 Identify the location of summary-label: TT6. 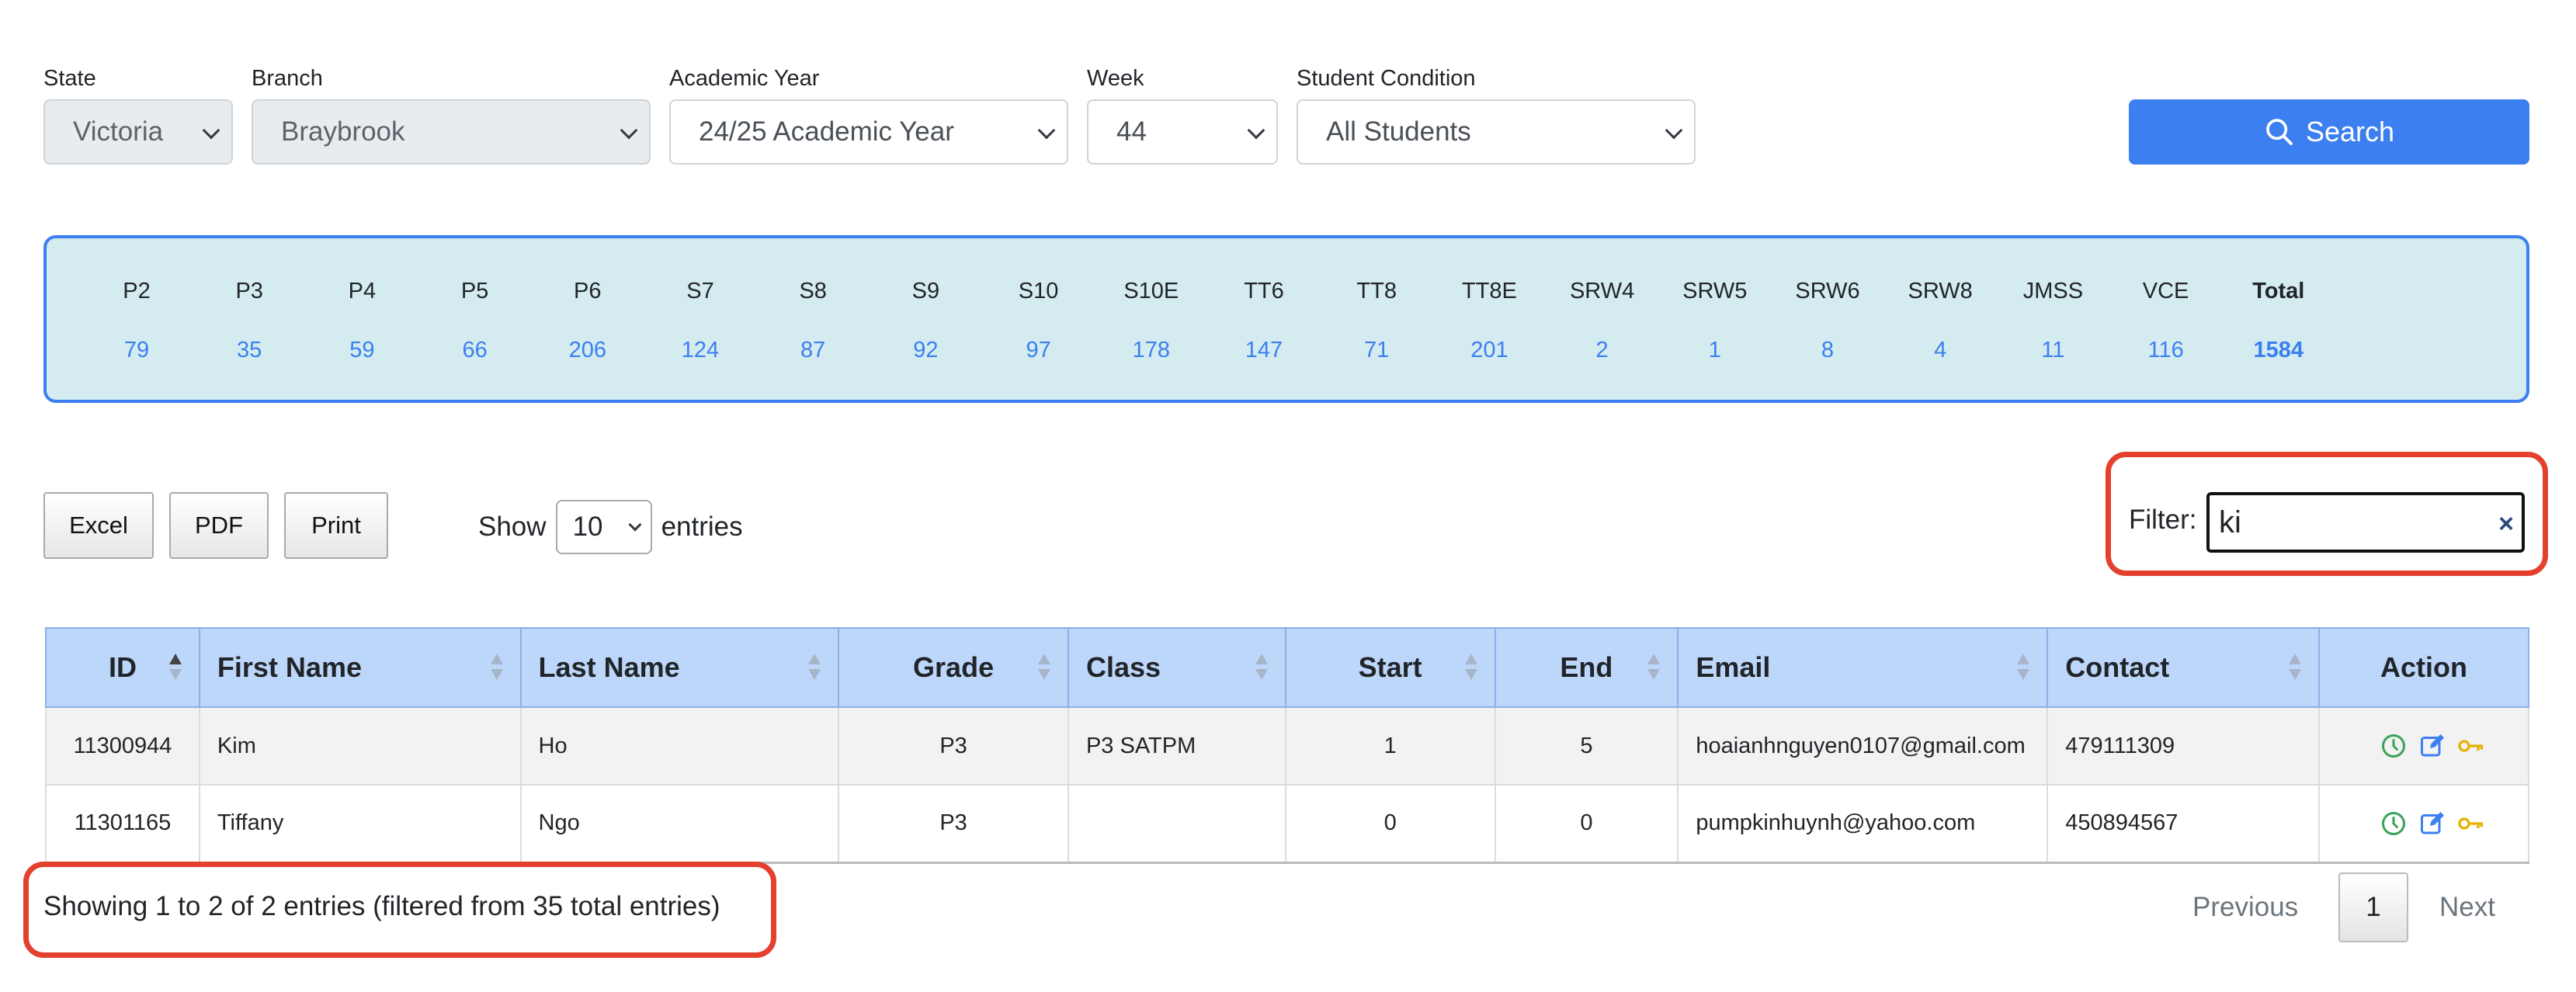
(1264, 291).